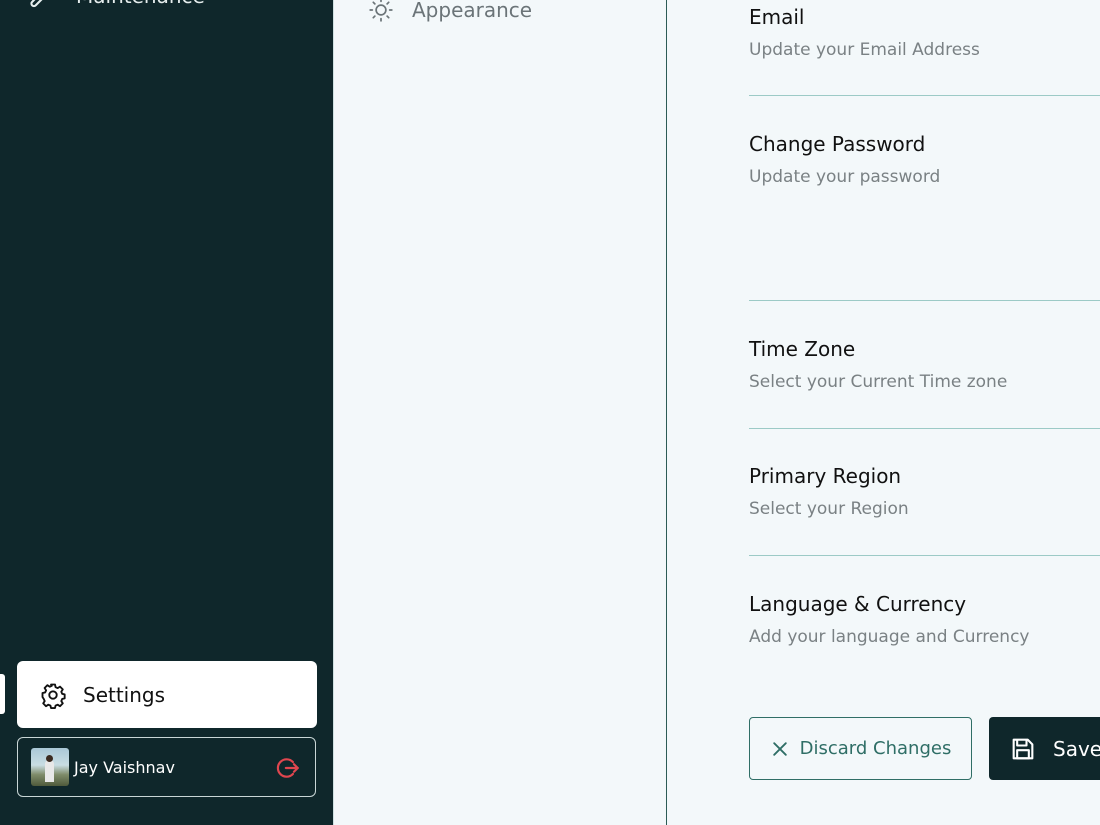 The height and width of the screenshot is (825, 1100). I want to click on discard-changes-button: Discard Changes, so click(860, 748).